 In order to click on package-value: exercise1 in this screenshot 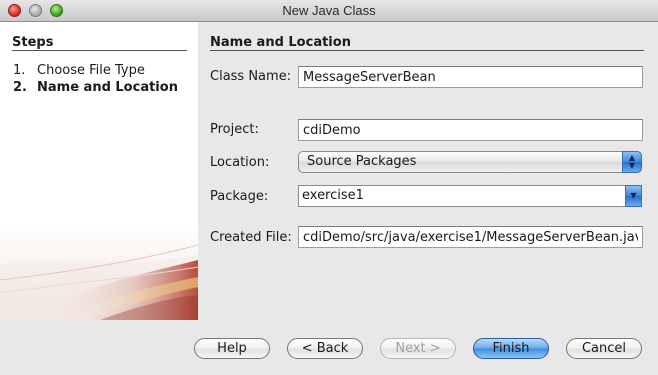, I will do `click(333, 195)`.